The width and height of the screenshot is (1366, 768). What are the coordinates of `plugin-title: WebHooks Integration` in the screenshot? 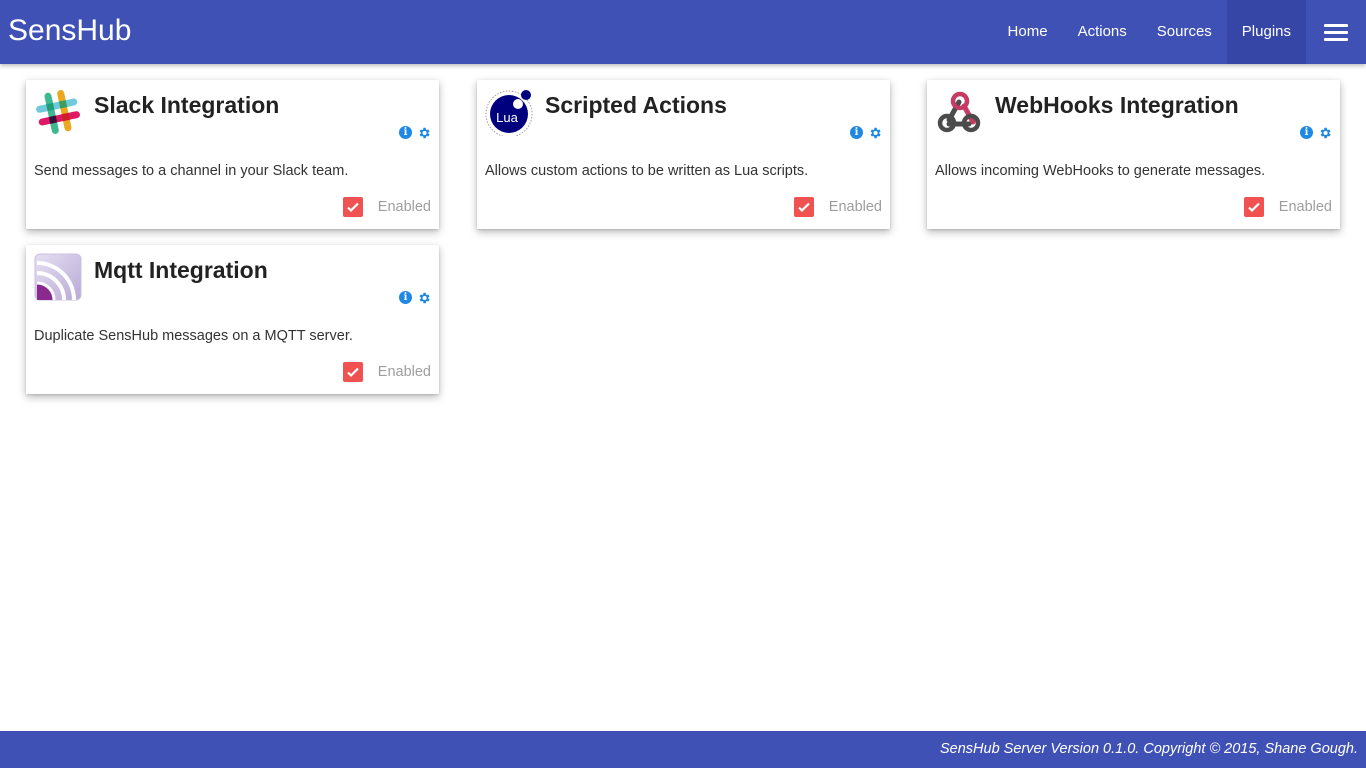 It's located at (1117, 105).